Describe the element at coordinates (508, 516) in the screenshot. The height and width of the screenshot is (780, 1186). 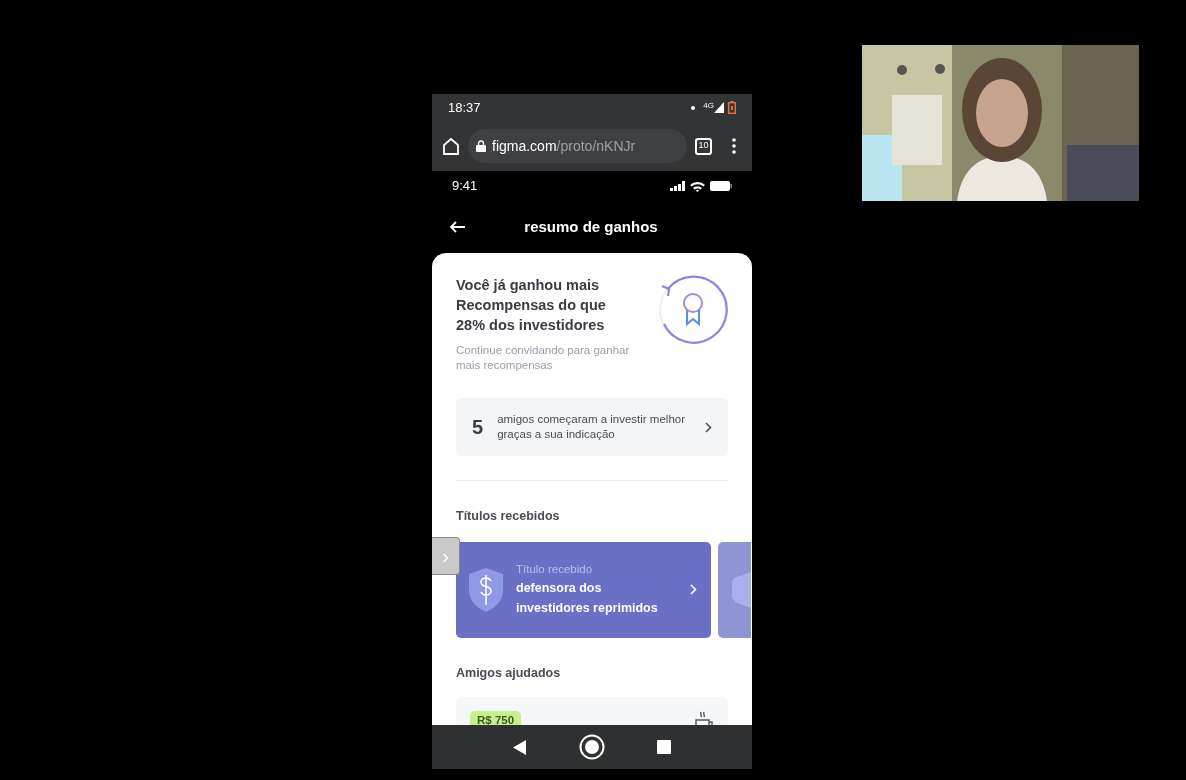
I see `section-heading: Títulos recebidos` at that location.